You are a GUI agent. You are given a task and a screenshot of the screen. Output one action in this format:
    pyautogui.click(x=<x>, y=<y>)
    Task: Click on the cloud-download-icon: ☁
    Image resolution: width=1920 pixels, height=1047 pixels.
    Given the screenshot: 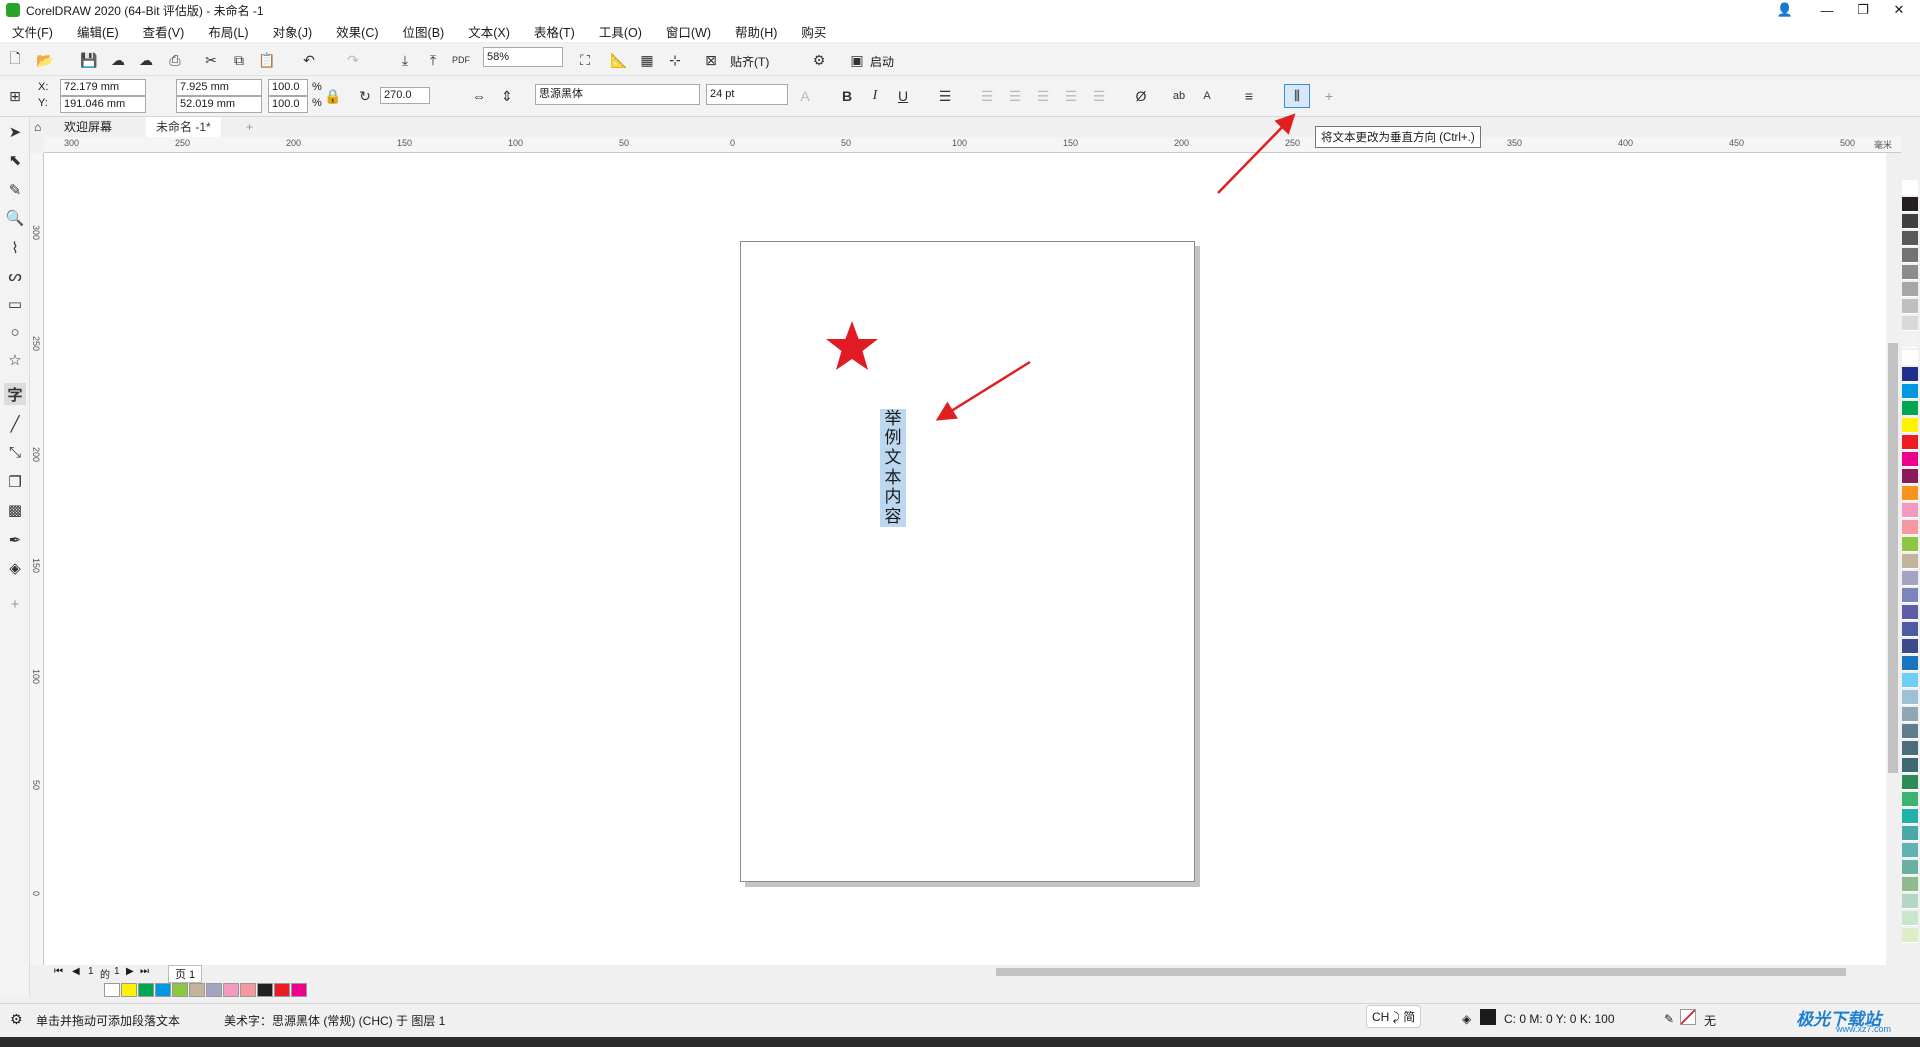 What is the action you would take?
    pyautogui.click(x=118, y=60)
    